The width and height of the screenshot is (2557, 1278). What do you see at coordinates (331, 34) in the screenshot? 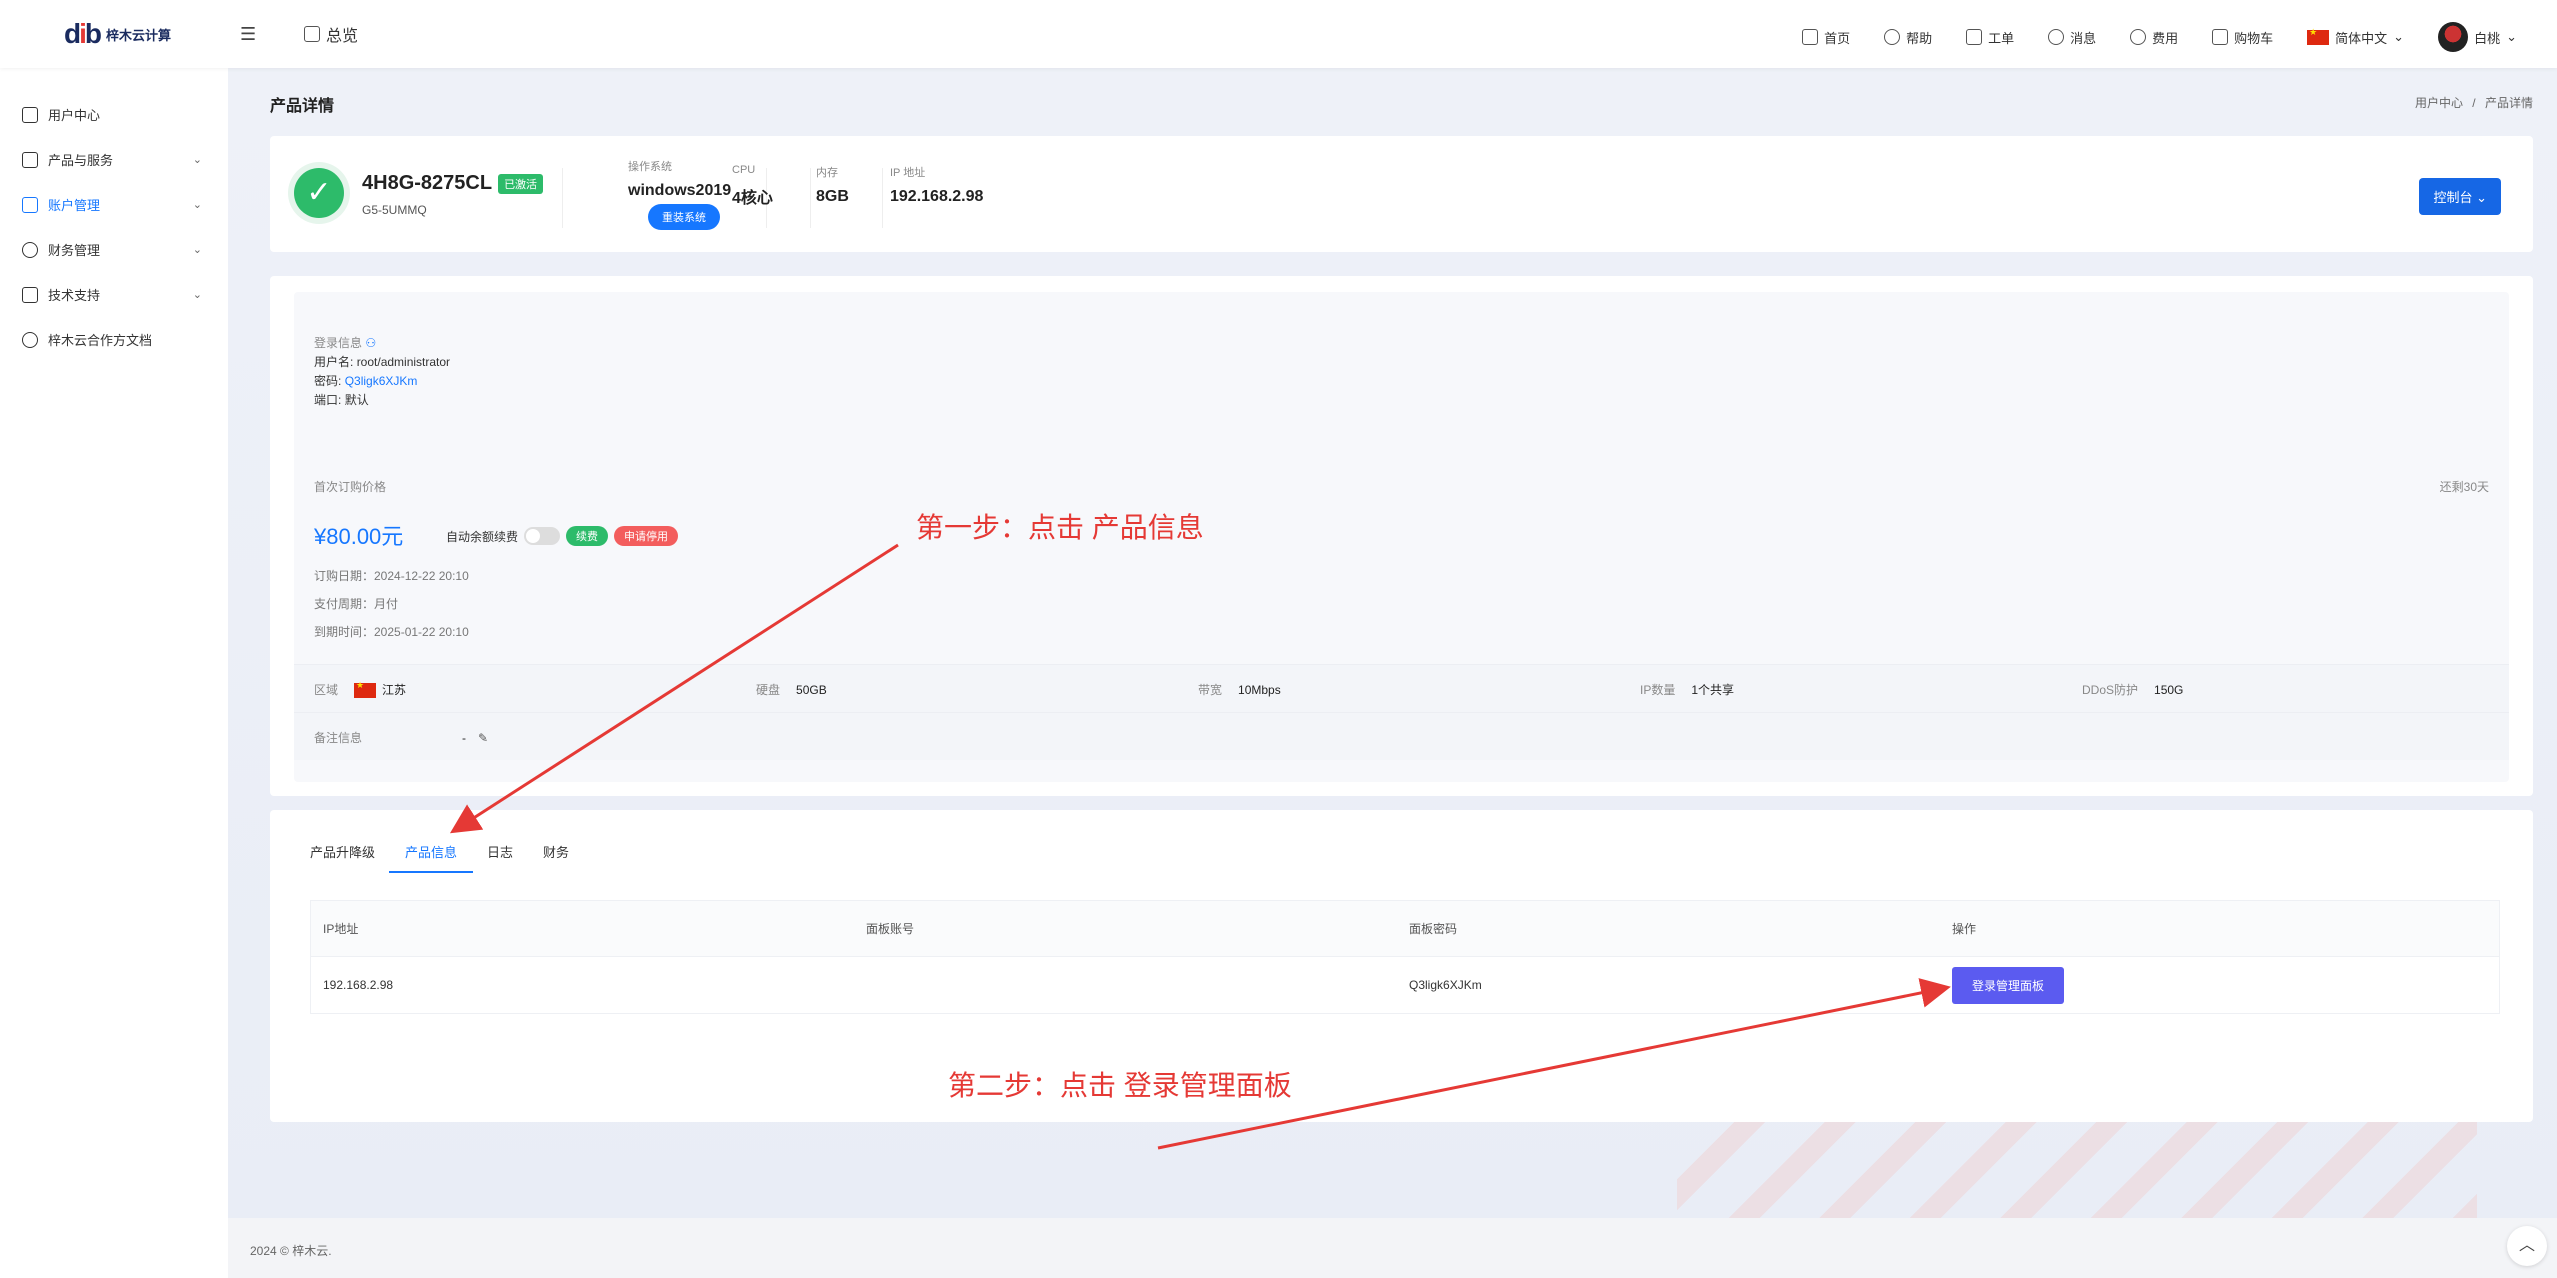
I see `overview-link: 总览` at bounding box center [331, 34].